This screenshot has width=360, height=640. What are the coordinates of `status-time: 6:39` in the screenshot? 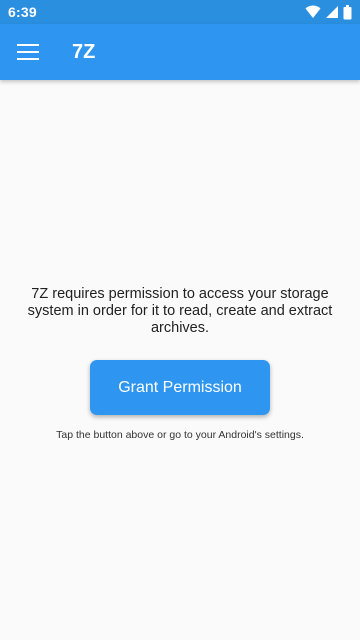 It's located at (22, 12).